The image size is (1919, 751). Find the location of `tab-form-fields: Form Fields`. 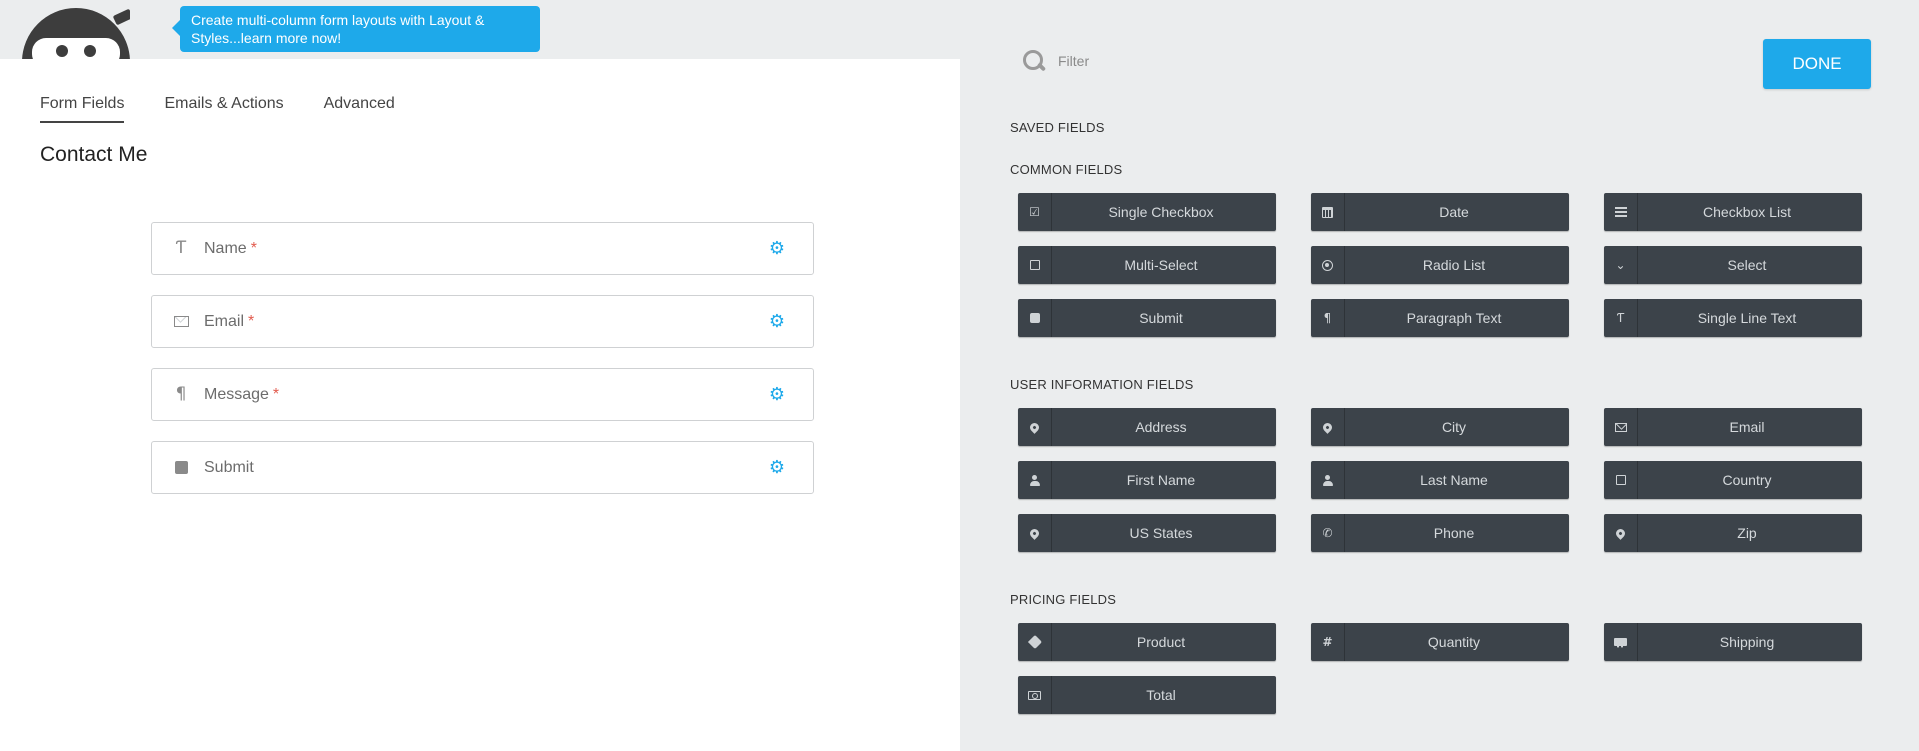

tab-form-fields: Form Fields is located at coordinates (82, 109).